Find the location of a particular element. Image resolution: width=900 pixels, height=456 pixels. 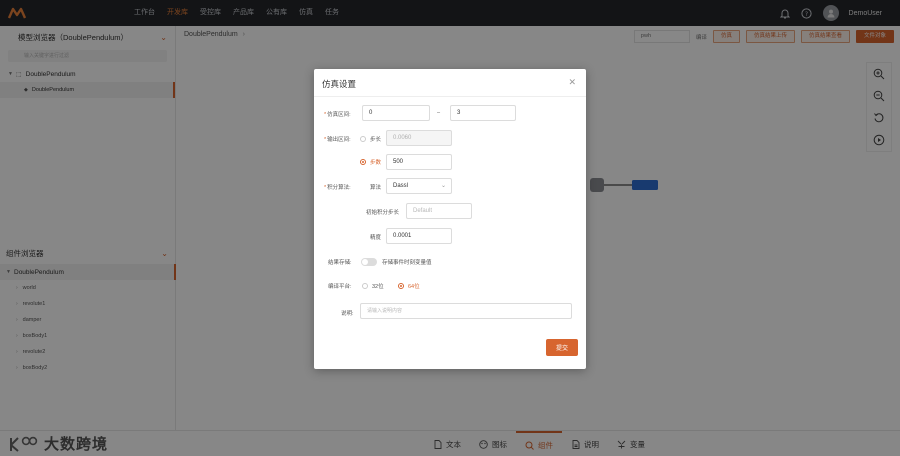

tolerance-label: 精度 is located at coordinates (376, 238).